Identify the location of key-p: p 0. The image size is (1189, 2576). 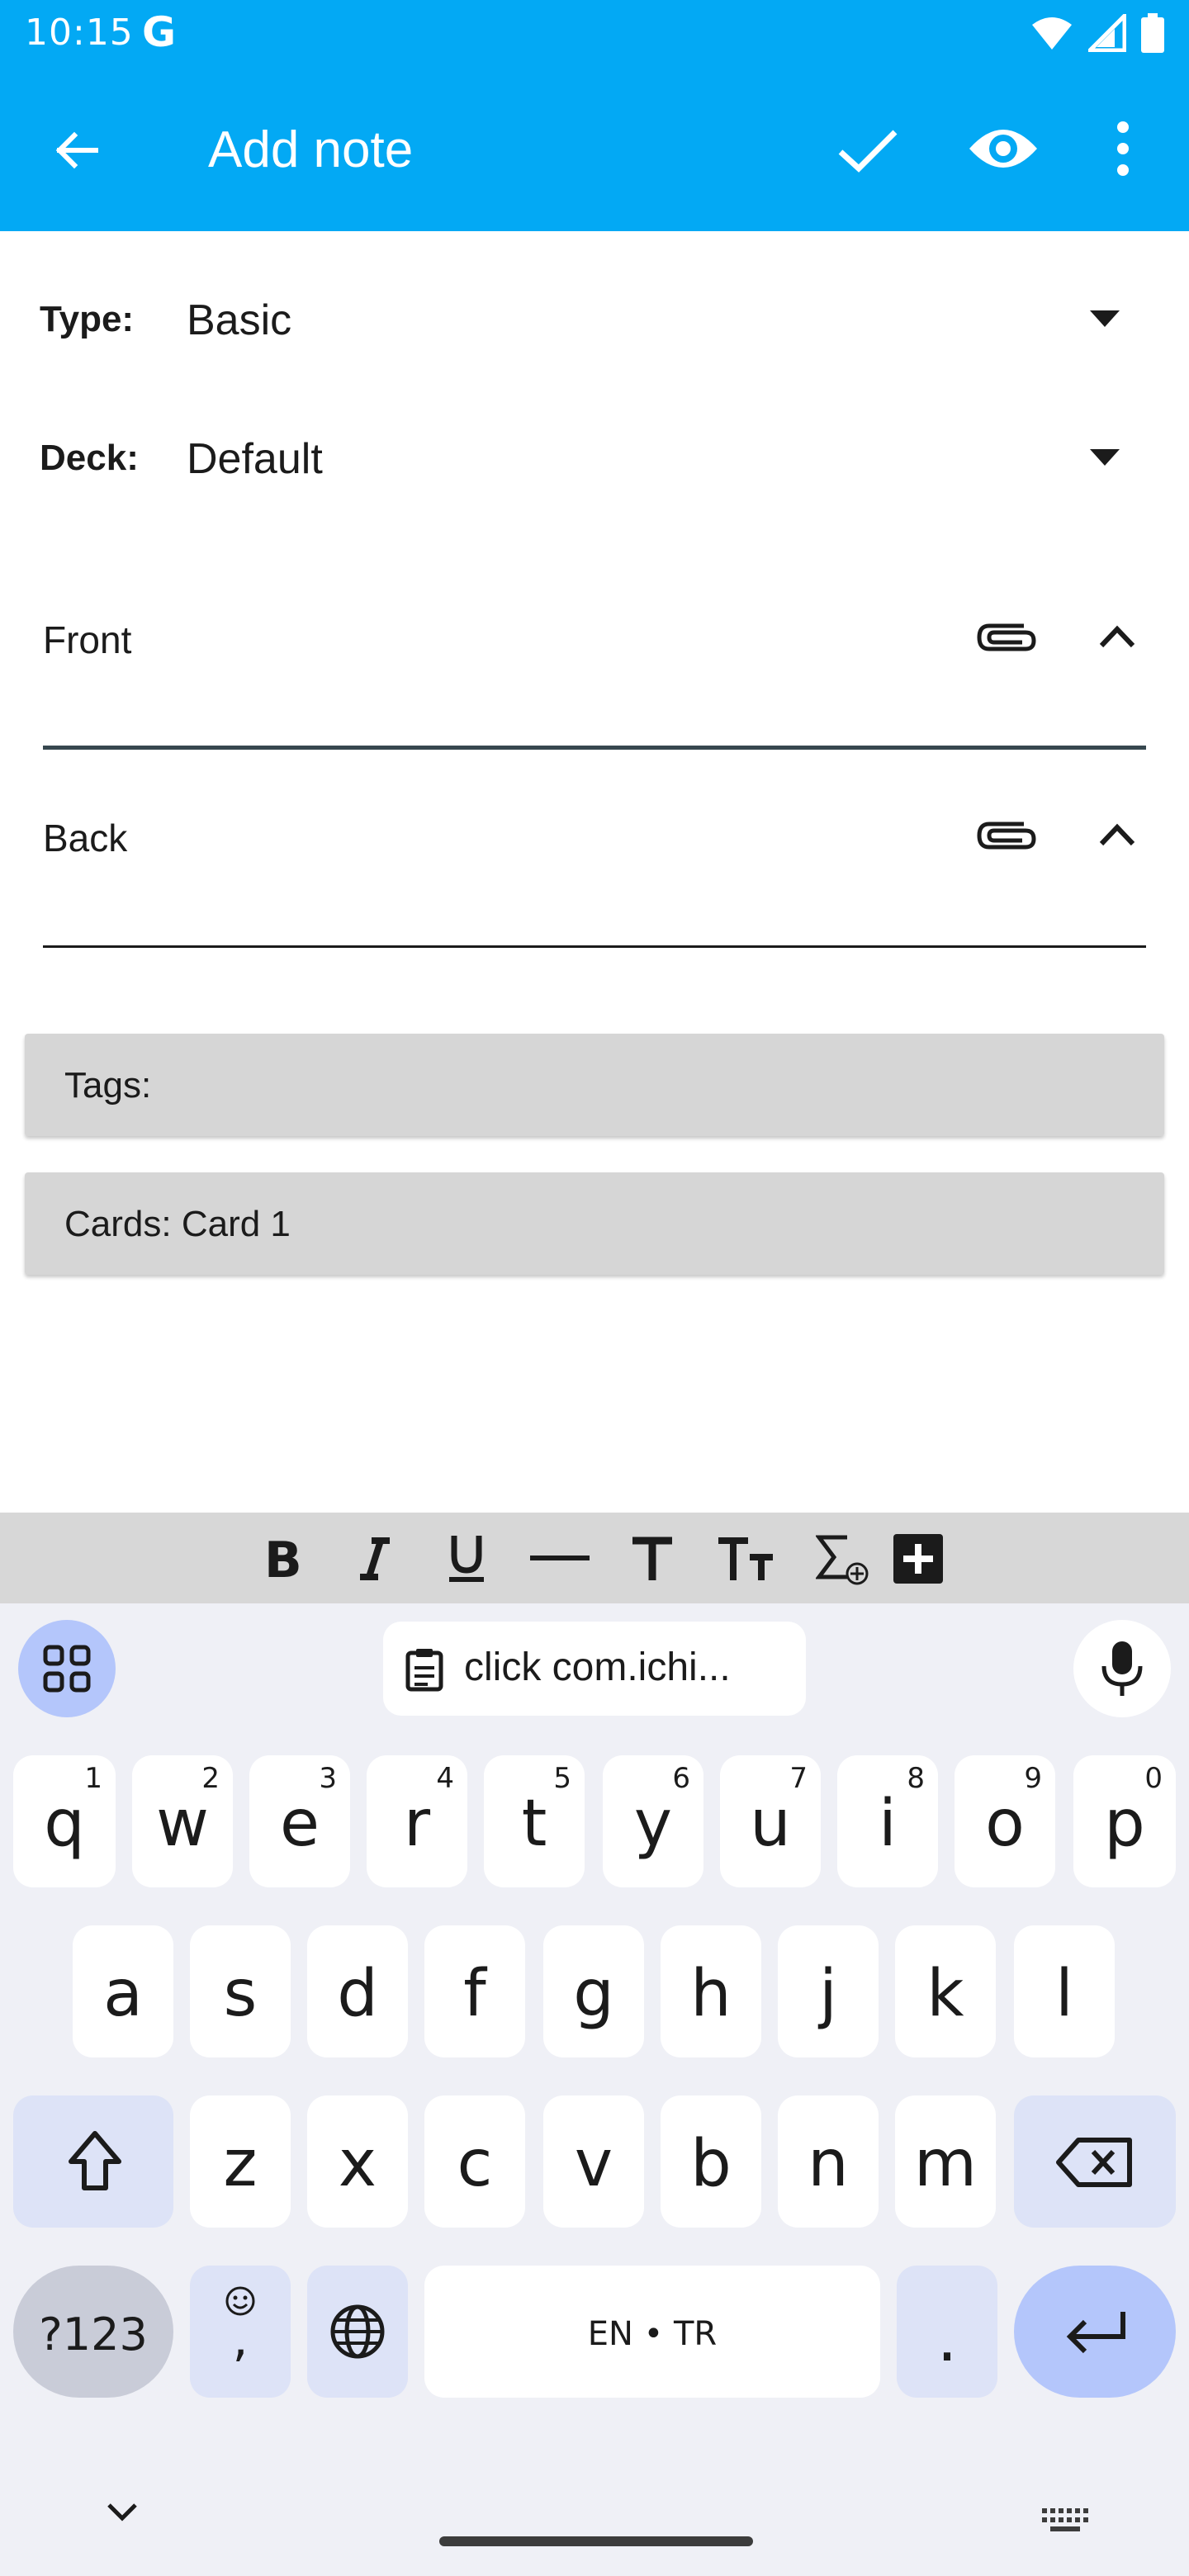
(1124, 1821).